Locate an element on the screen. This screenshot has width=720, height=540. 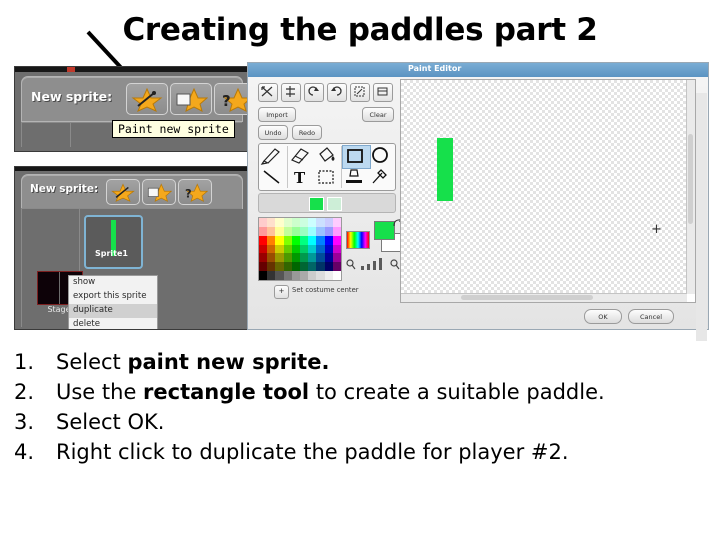
context-menu-item-show: show is located at coordinates (113, 283).